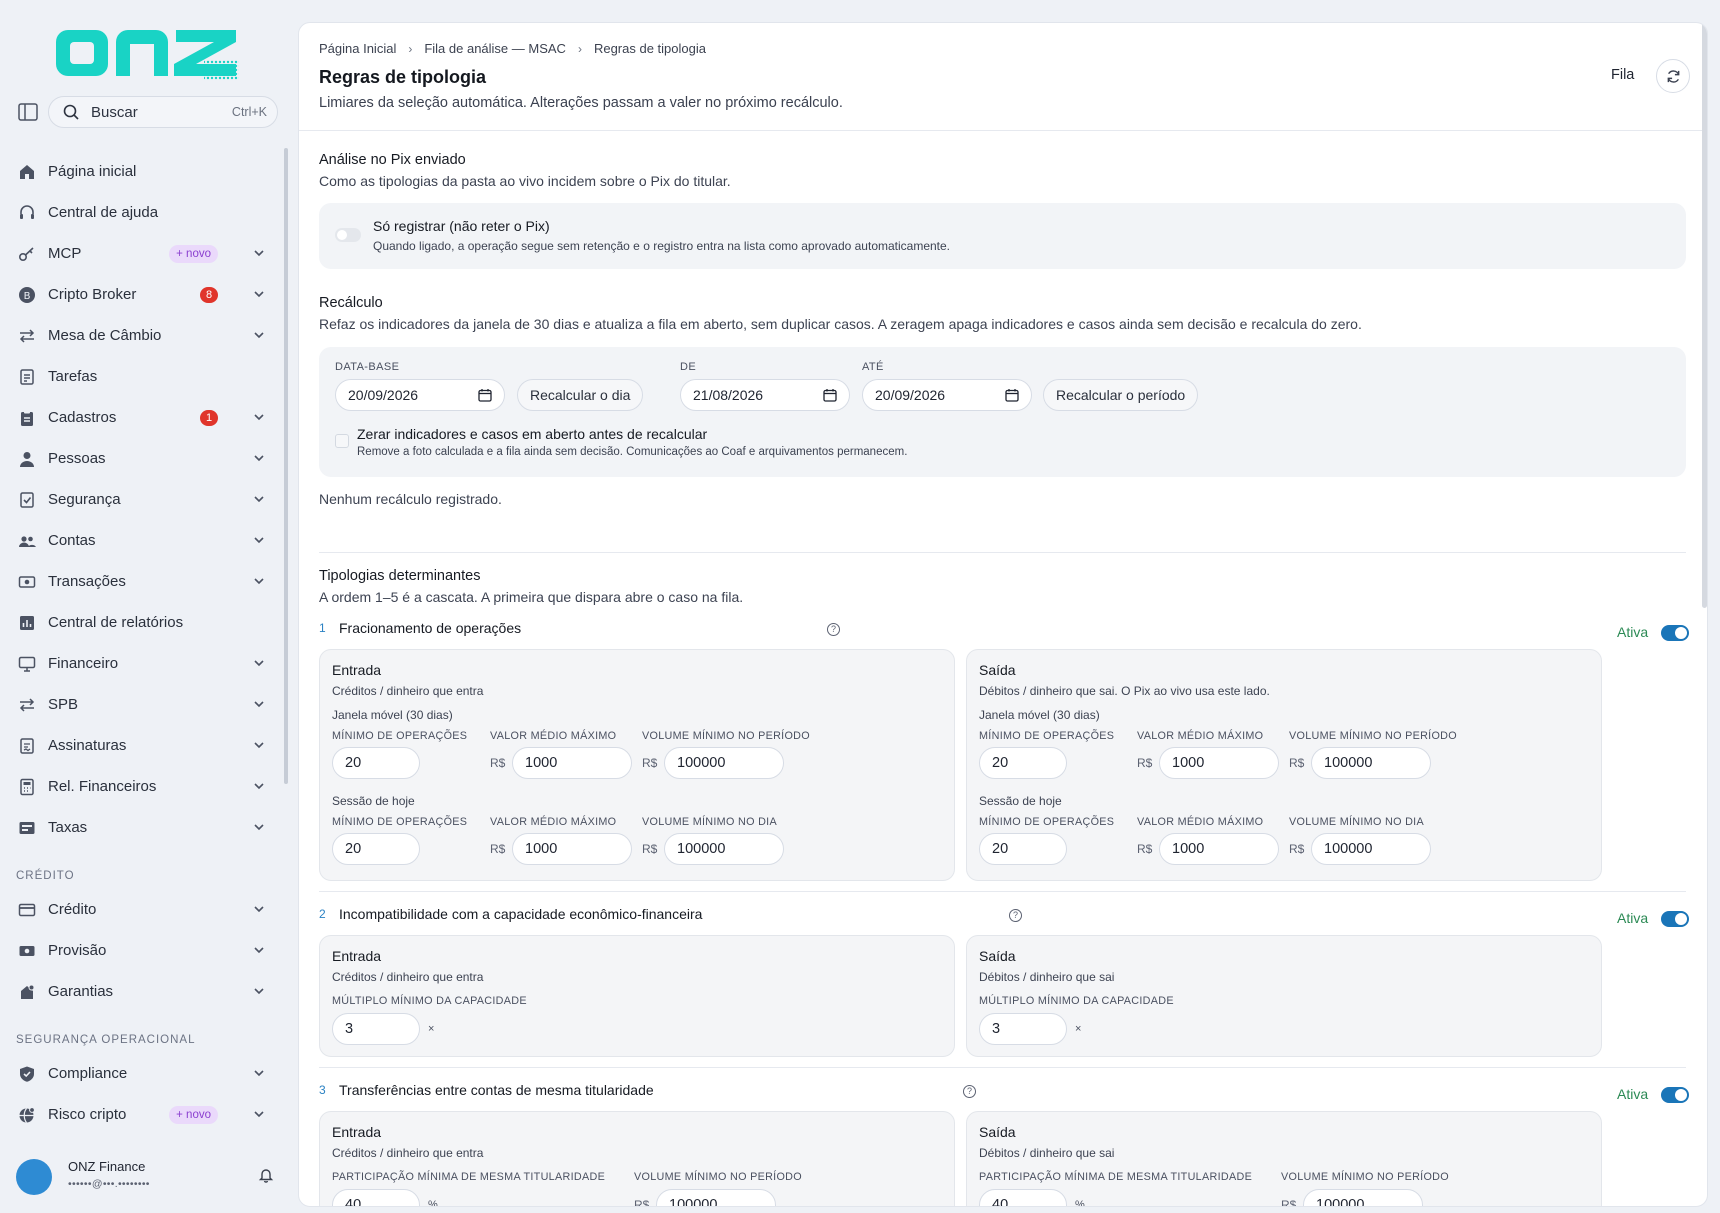 This screenshot has width=1720, height=1213. I want to click on sidebar-item-rel-financeiros: Rel. Financeiros, so click(140, 786).